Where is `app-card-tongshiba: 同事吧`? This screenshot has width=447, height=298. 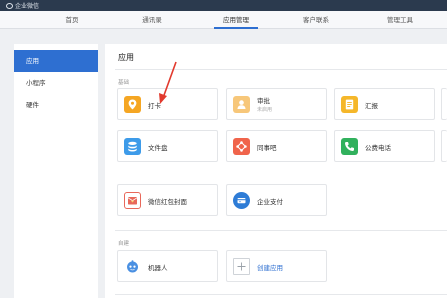 app-card-tongshiba: 同事吧 is located at coordinates (276, 146).